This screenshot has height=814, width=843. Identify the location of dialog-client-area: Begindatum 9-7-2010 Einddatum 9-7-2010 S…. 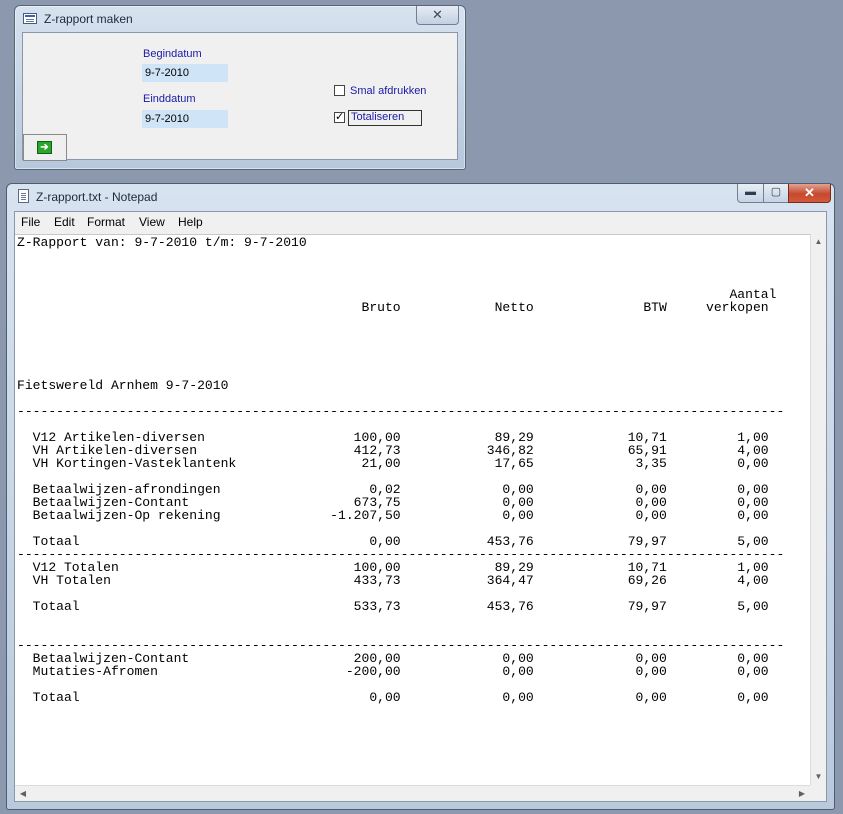
(240, 96).